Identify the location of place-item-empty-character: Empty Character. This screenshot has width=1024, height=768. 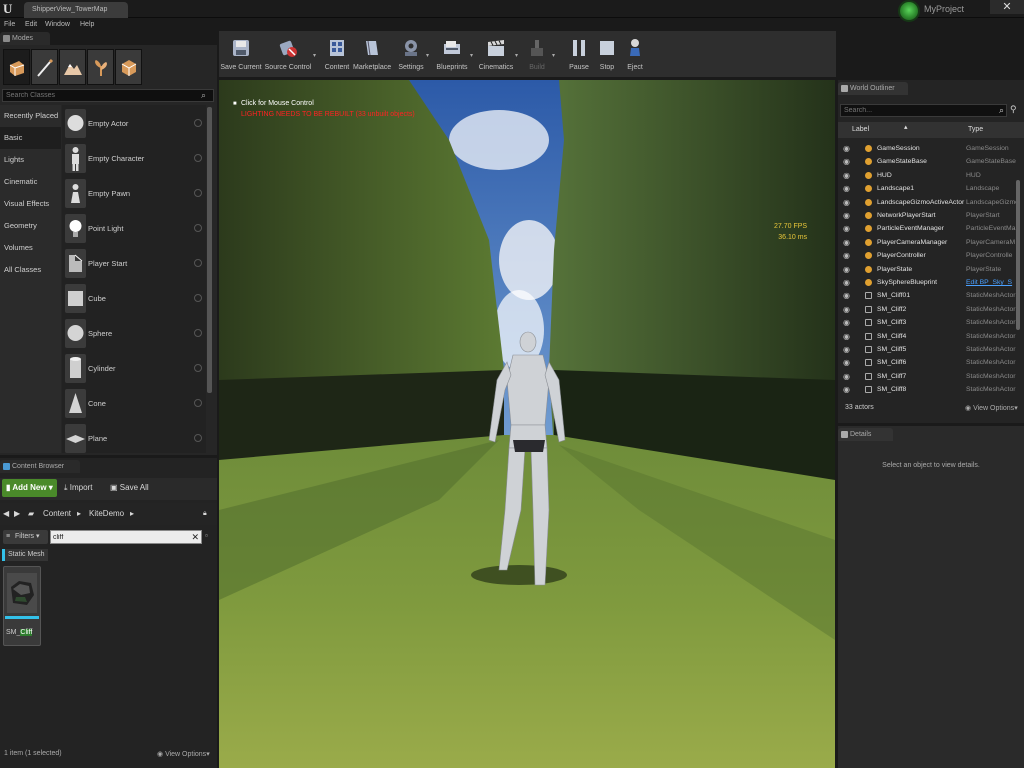
(134, 158).